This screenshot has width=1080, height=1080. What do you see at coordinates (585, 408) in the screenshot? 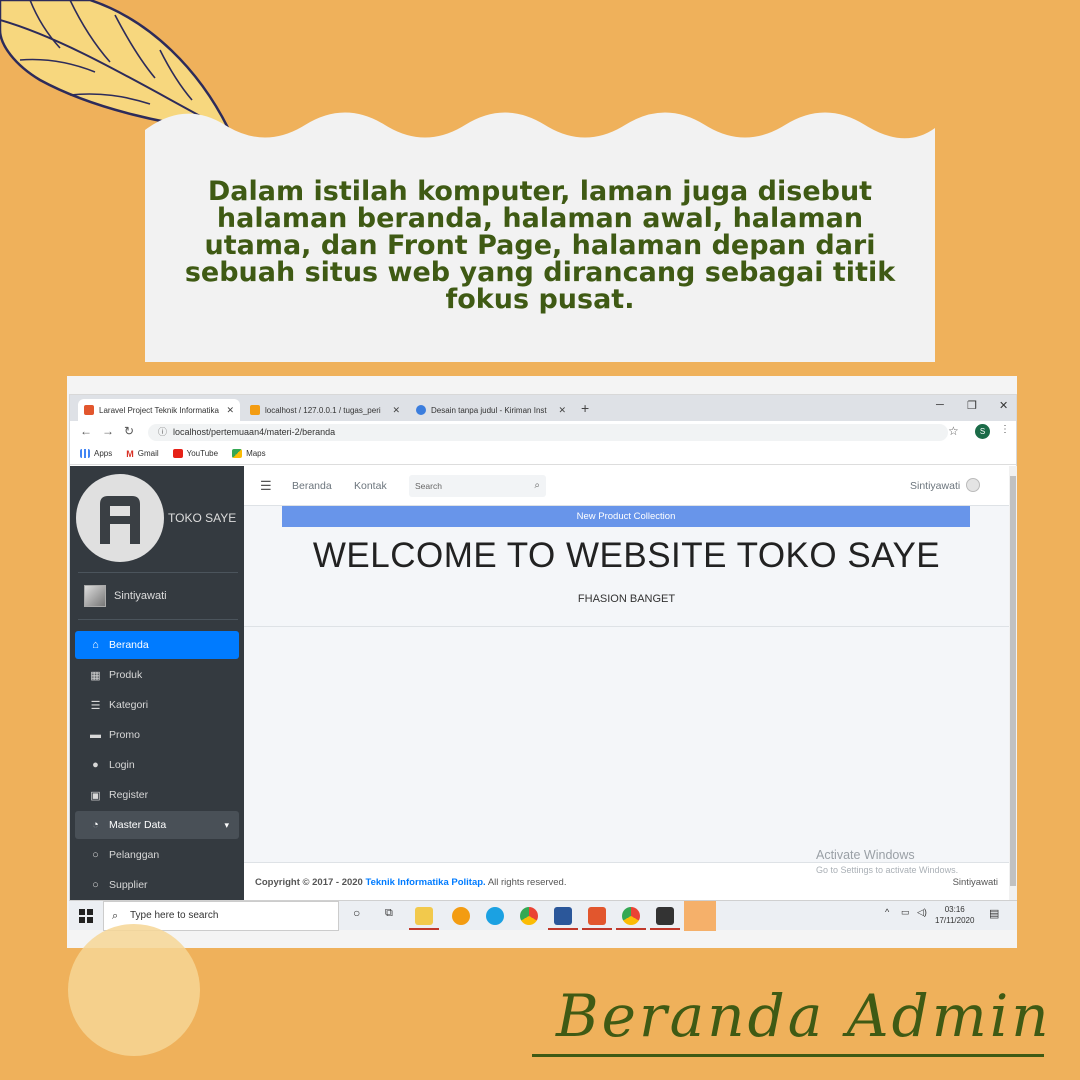
I see `new-tab-button: +` at bounding box center [585, 408].